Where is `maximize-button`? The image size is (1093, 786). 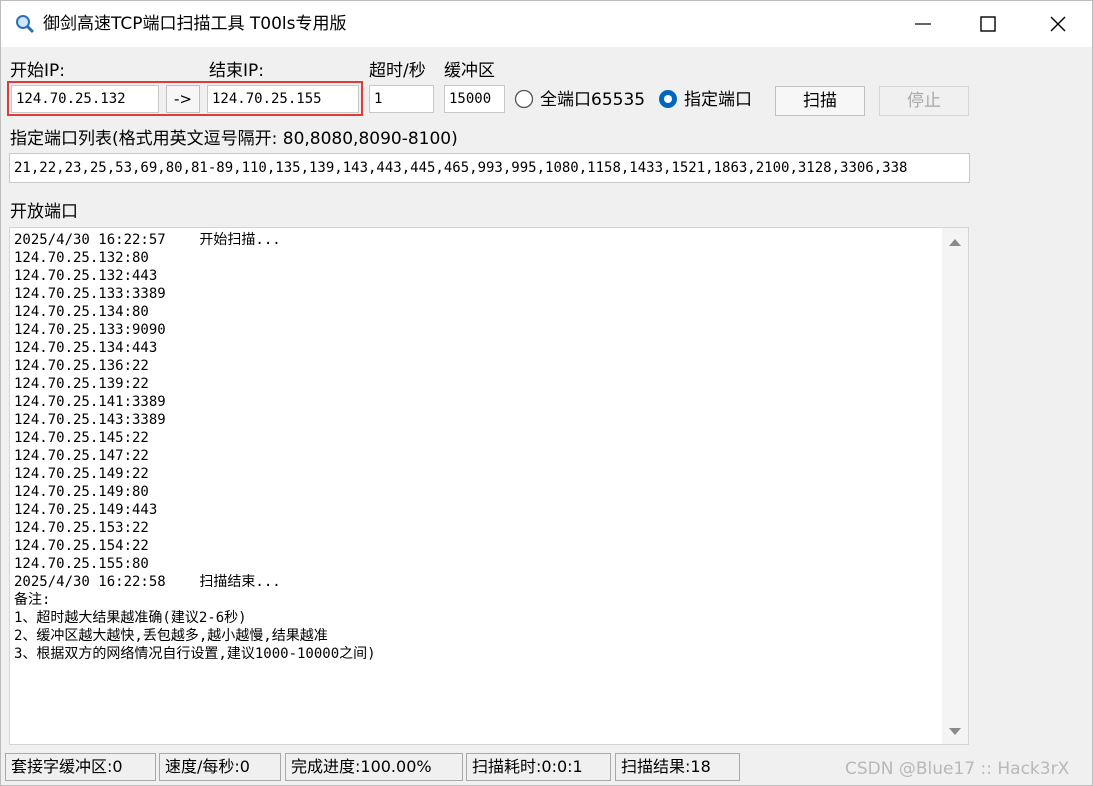
maximize-button is located at coordinates (988, 24).